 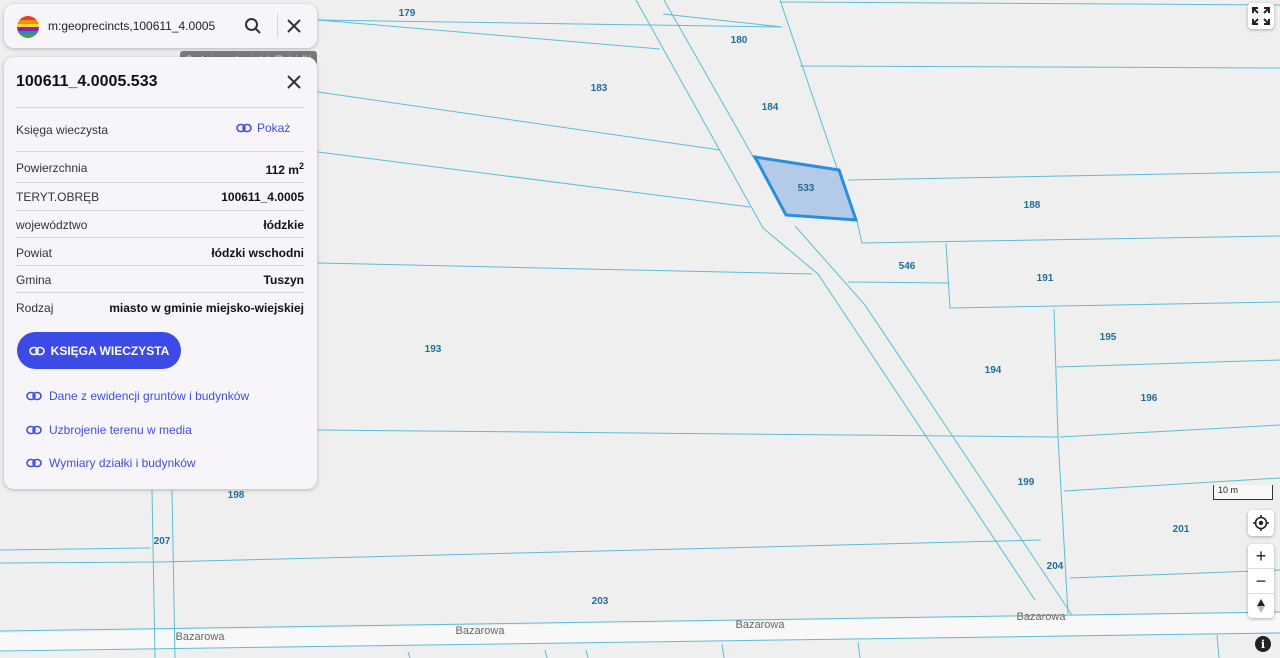 What do you see at coordinates (149, 396) in the screenshot?
I see `land-records-link-label: Dane z ewidencji gruntów i budynków` at bounding box center [149, 396].